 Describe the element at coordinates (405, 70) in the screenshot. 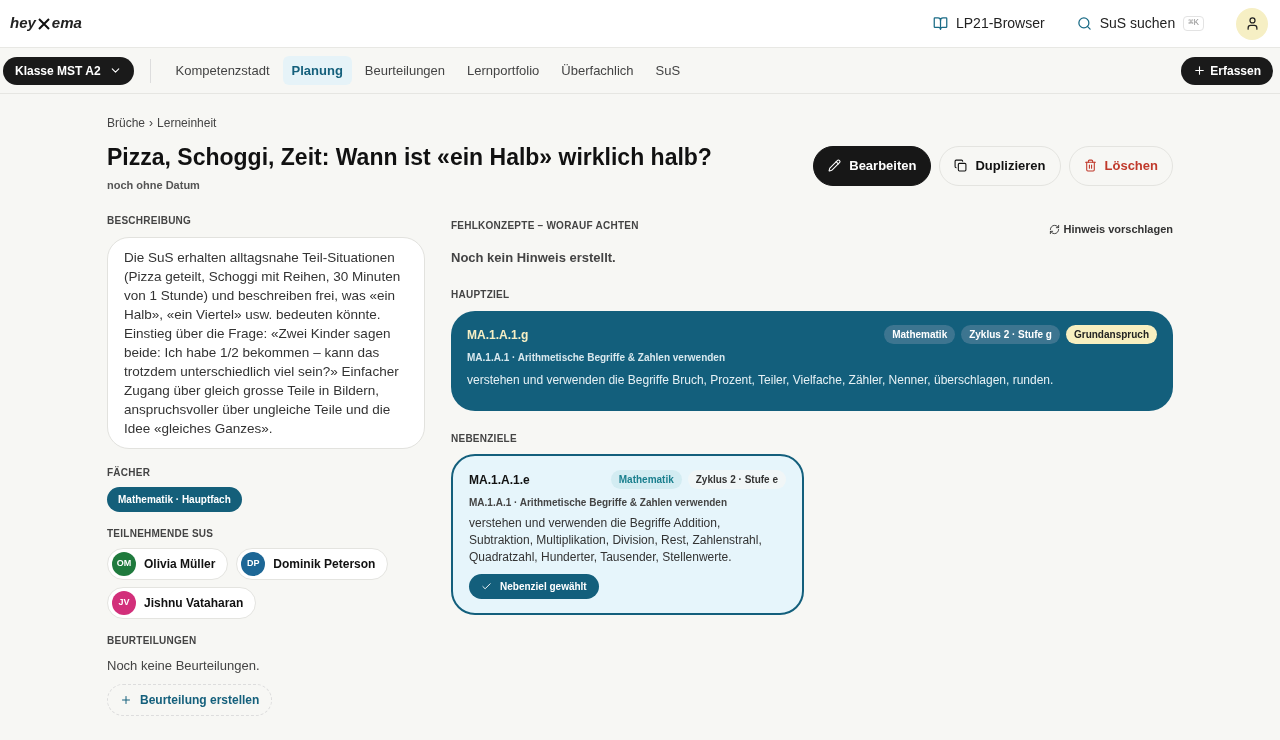

I see `nav-tab: Beurteilungen` at that location.